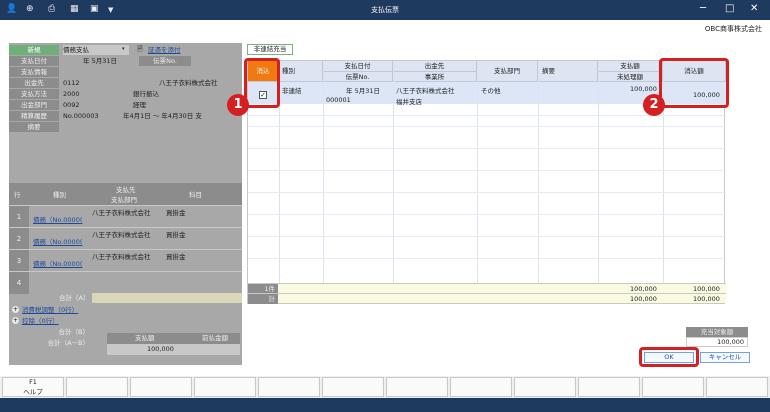  Describe the element at coordinates (125, 83) in the screenshot. I see `field-row-dest: 出金先 0112 八王子衣料株式会社` at that location.